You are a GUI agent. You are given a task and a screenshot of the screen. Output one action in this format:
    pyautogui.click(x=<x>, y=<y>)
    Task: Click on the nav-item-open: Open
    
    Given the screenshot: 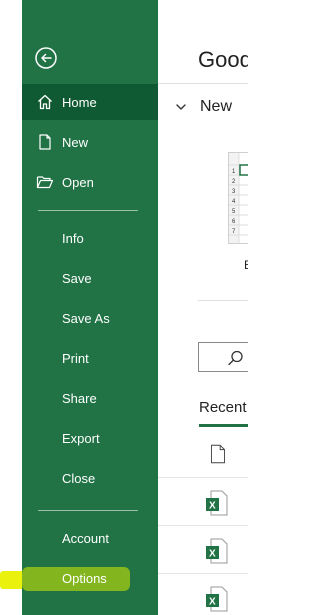 What is the action you would take?
    pyautogui.click(x=90, y=182)
    